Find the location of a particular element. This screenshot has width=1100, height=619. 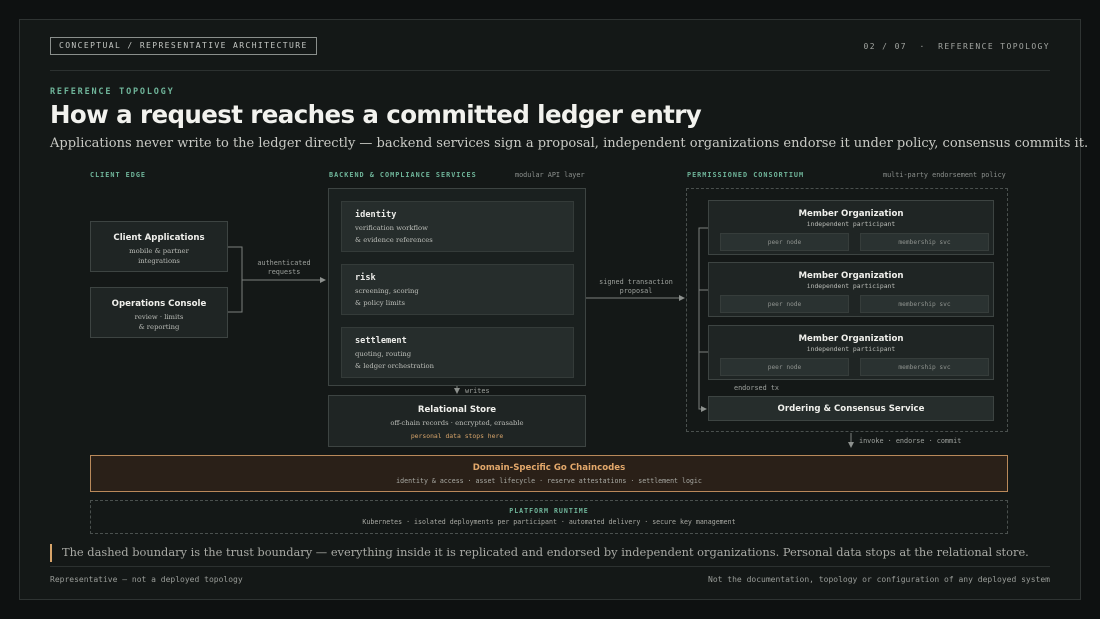

risk-service-title: risk is located at coordinates (365, 278).